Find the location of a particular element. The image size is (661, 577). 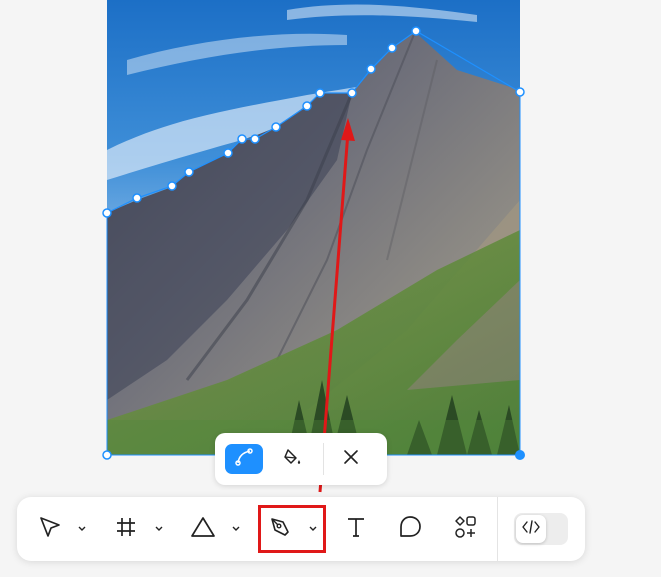

pen-nib-icon is located at coordinates (280, 529).